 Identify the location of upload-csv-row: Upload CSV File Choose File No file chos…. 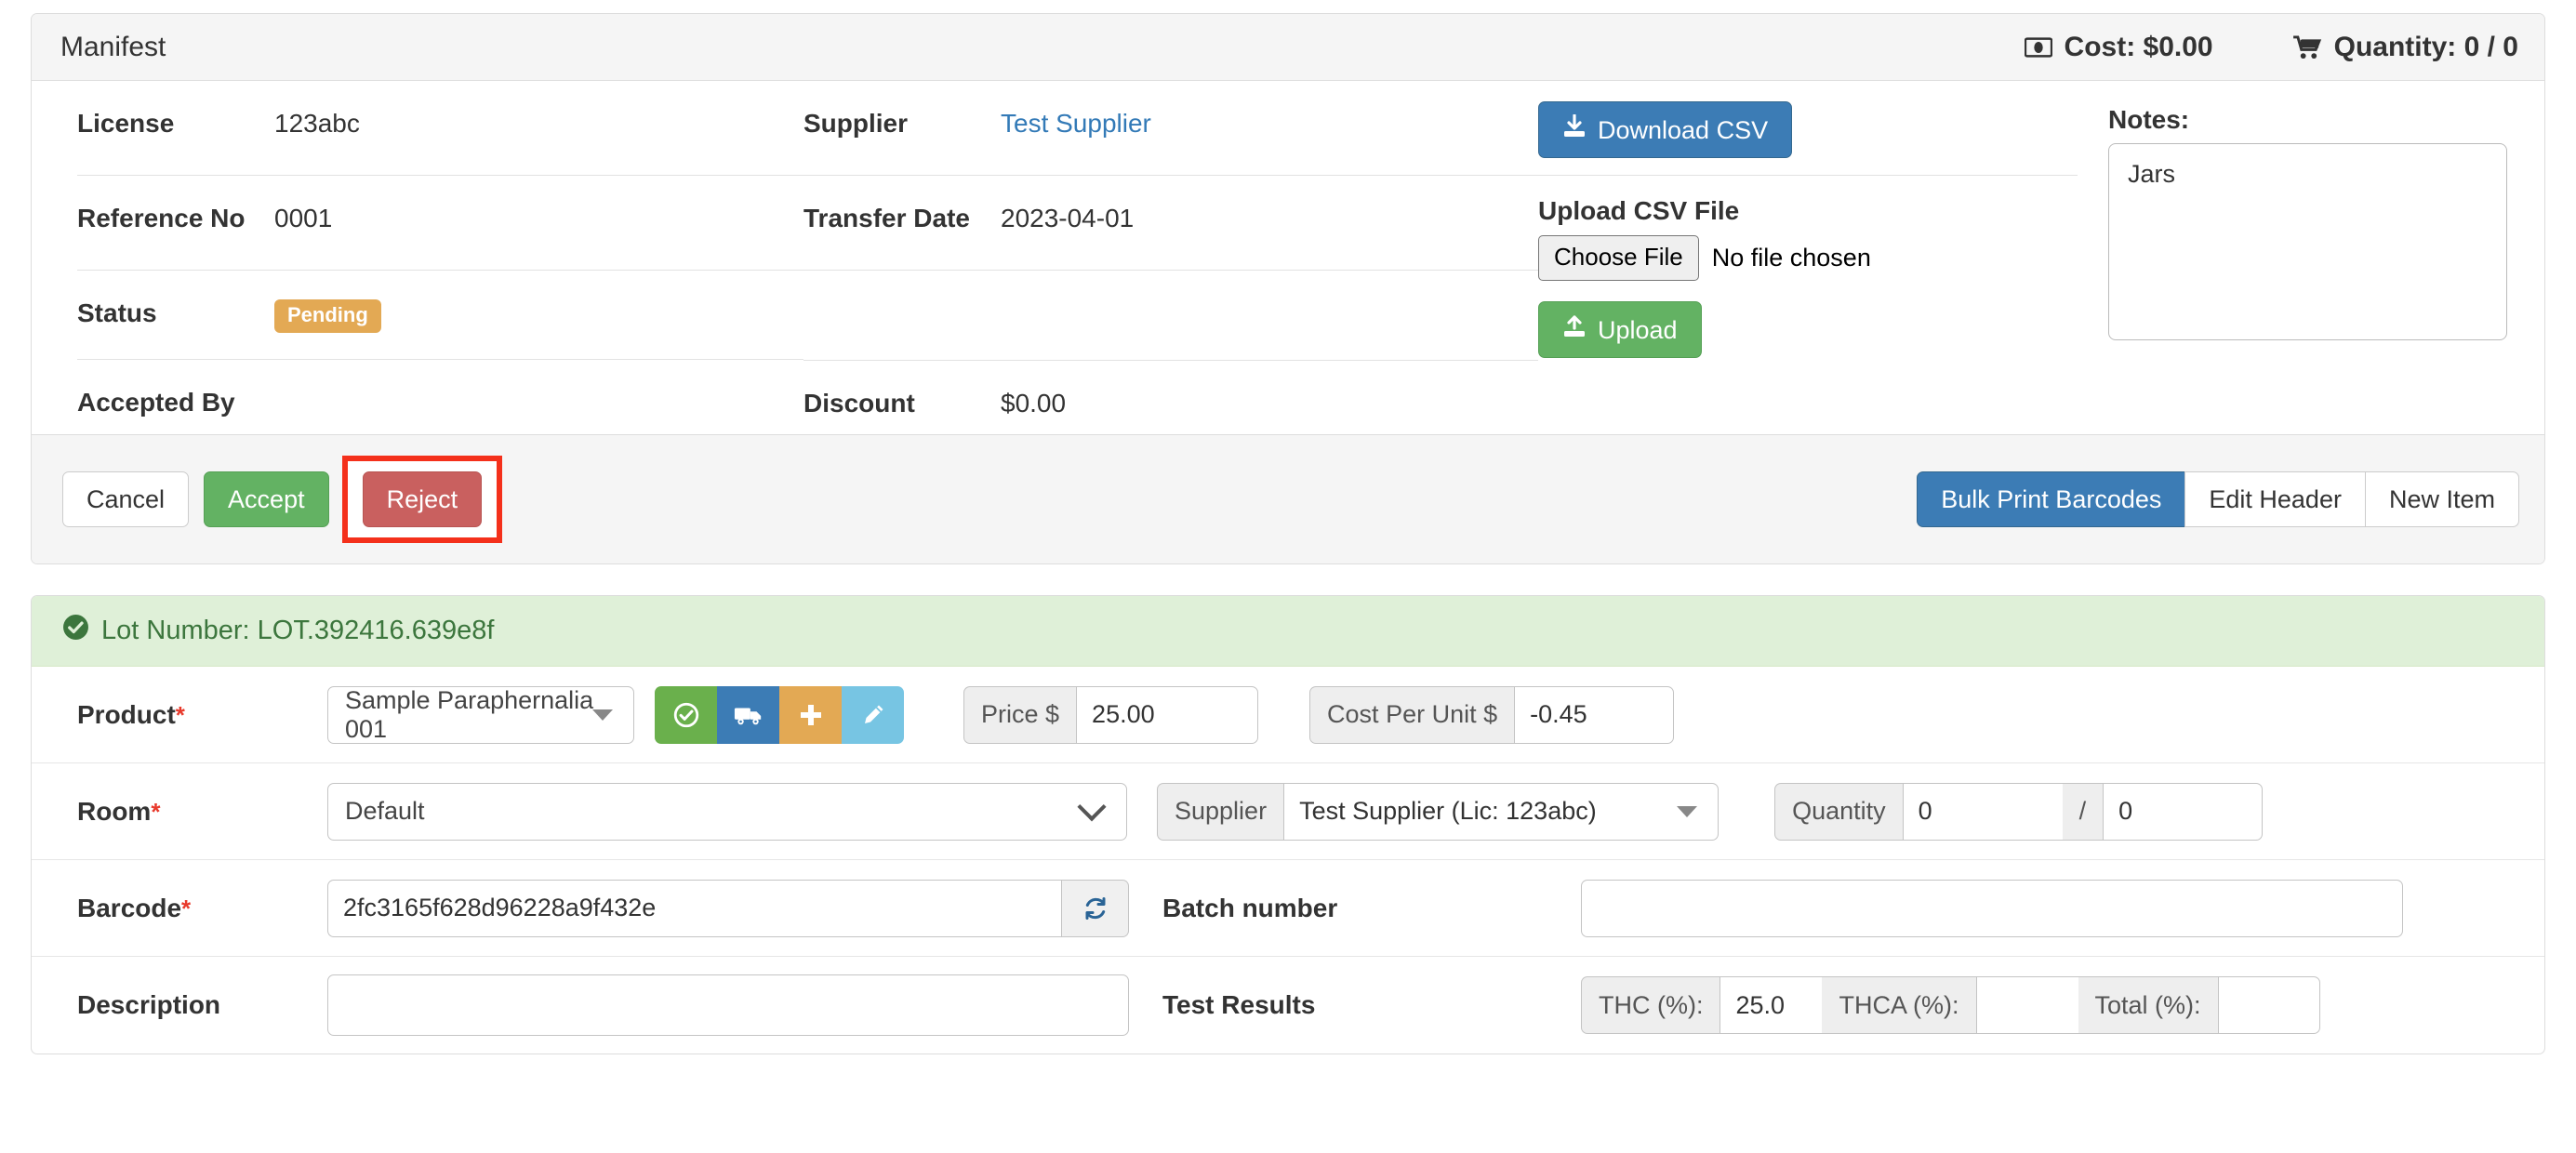
(1808, 269).